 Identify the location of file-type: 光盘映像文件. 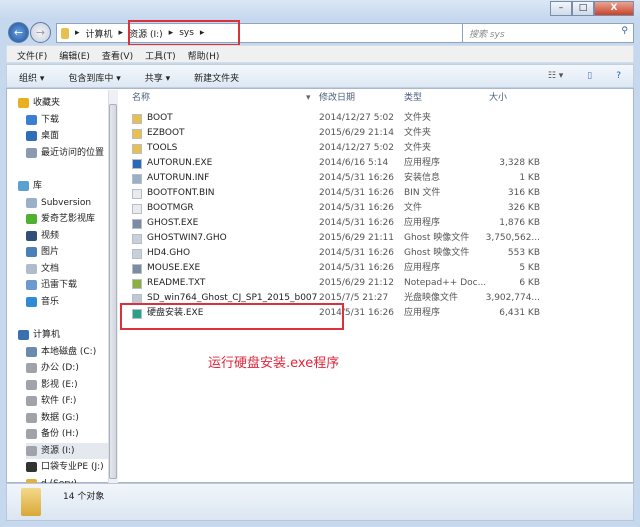
(431, 298).